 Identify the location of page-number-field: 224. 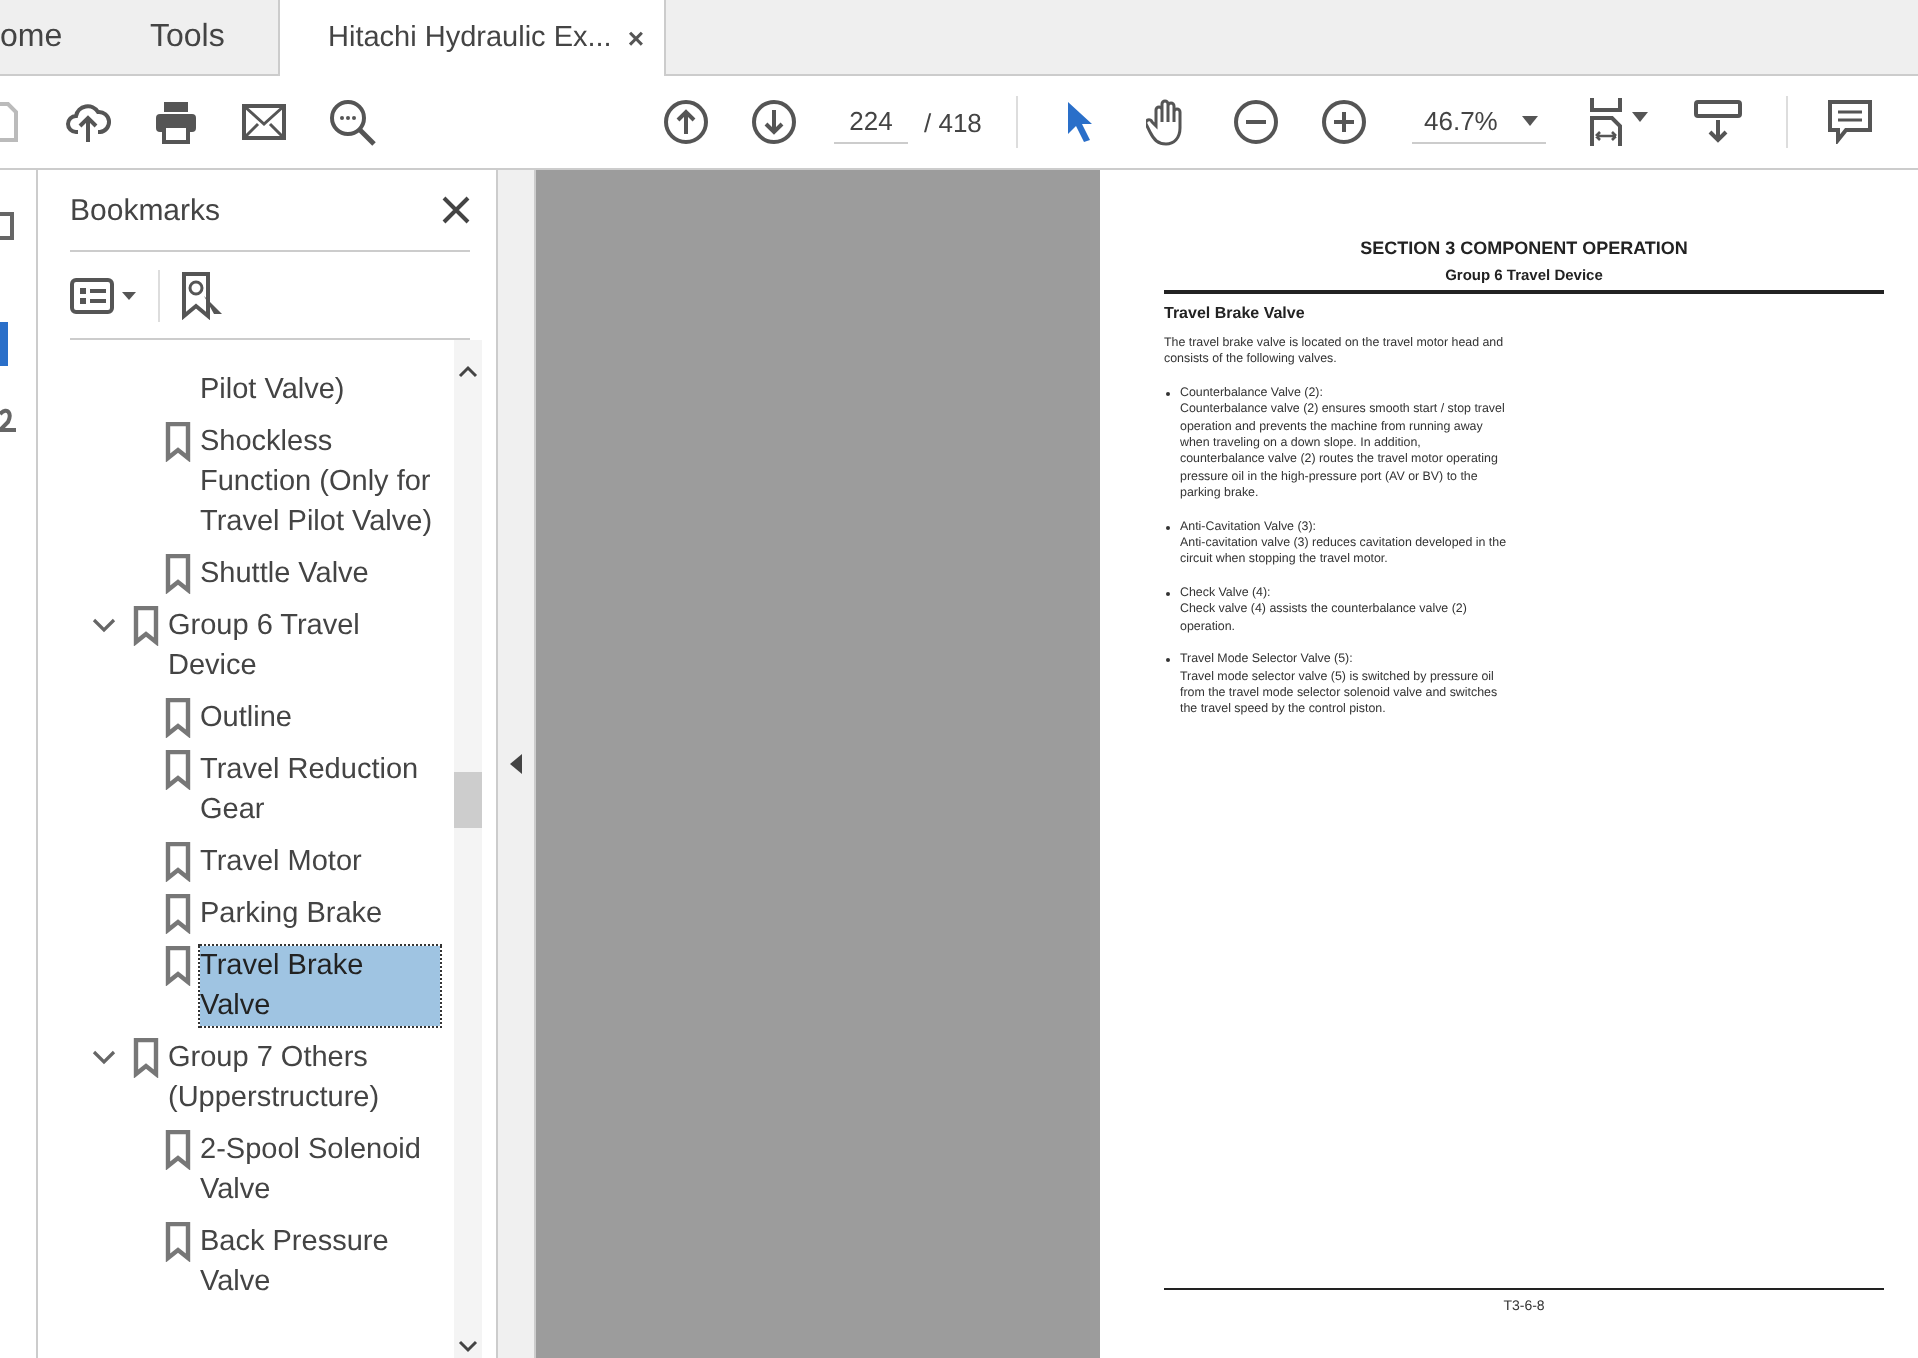
(871, 122).